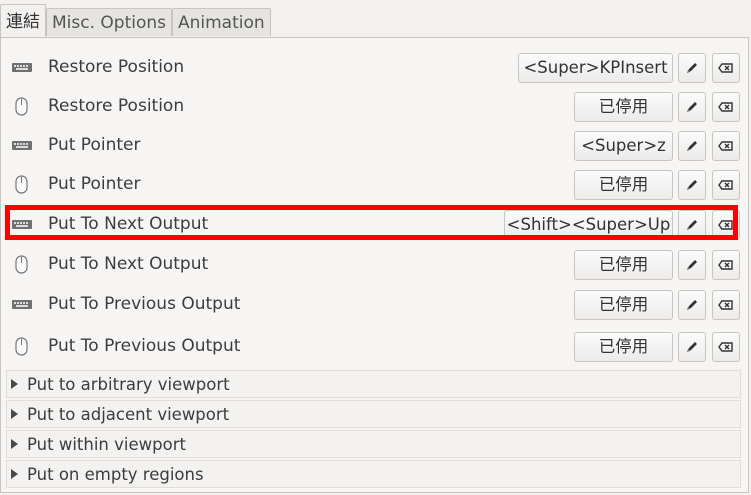  Describe the element at coordinates (373, 444) in the screenshot. I see `expander-within-viewport: Put within viewport` at that location.